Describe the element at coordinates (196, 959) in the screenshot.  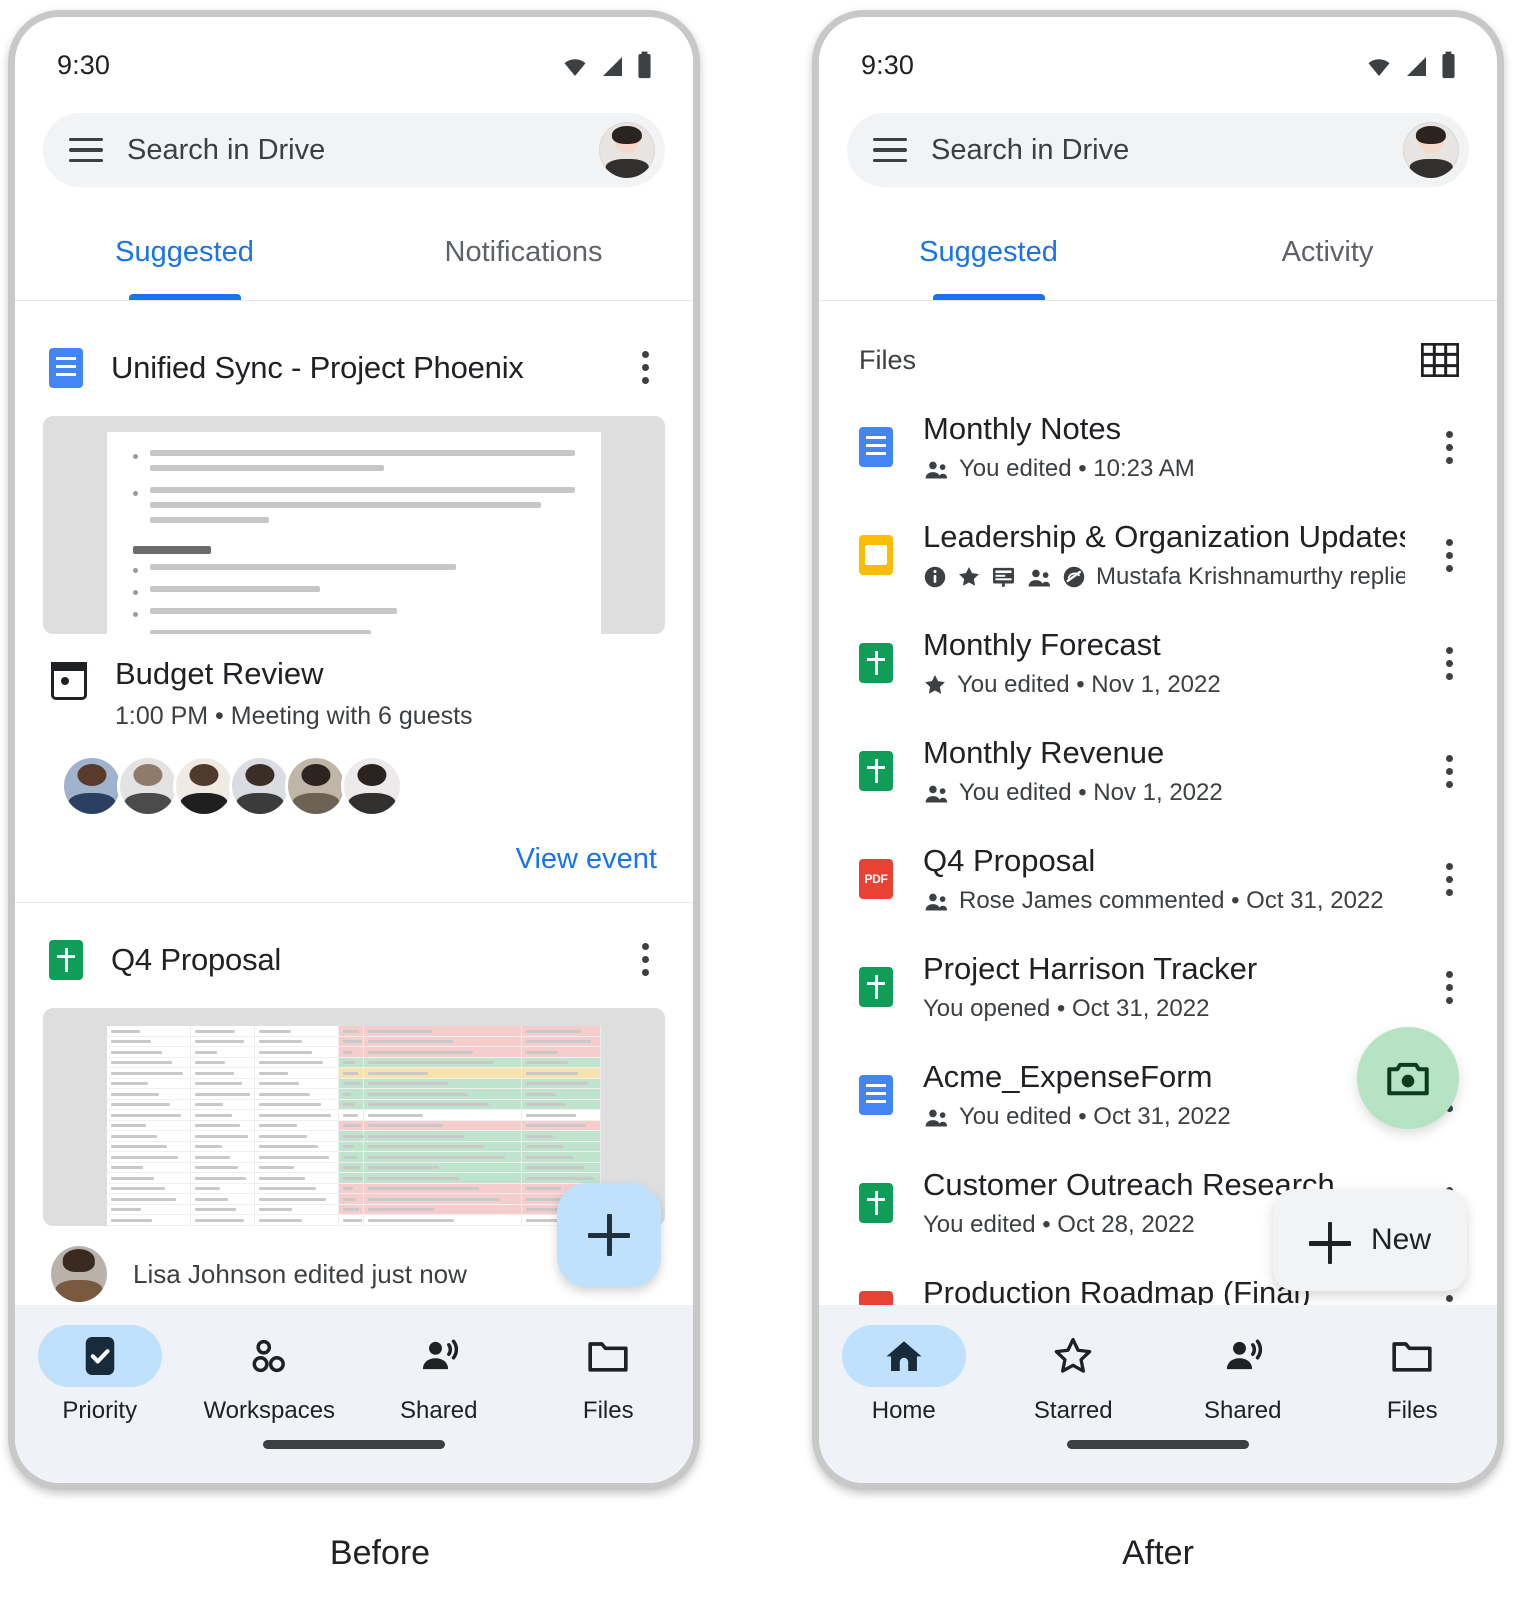
I see `sheet-card-title: Q4 Proposal` at that location.